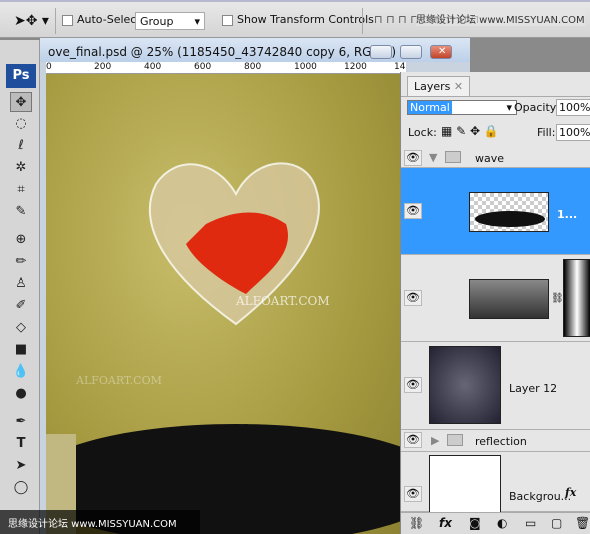  What do you see at coordinates (475, 523) in the screenshot?
I see `mask-icon: ◙` at bounding box center [475, 523].